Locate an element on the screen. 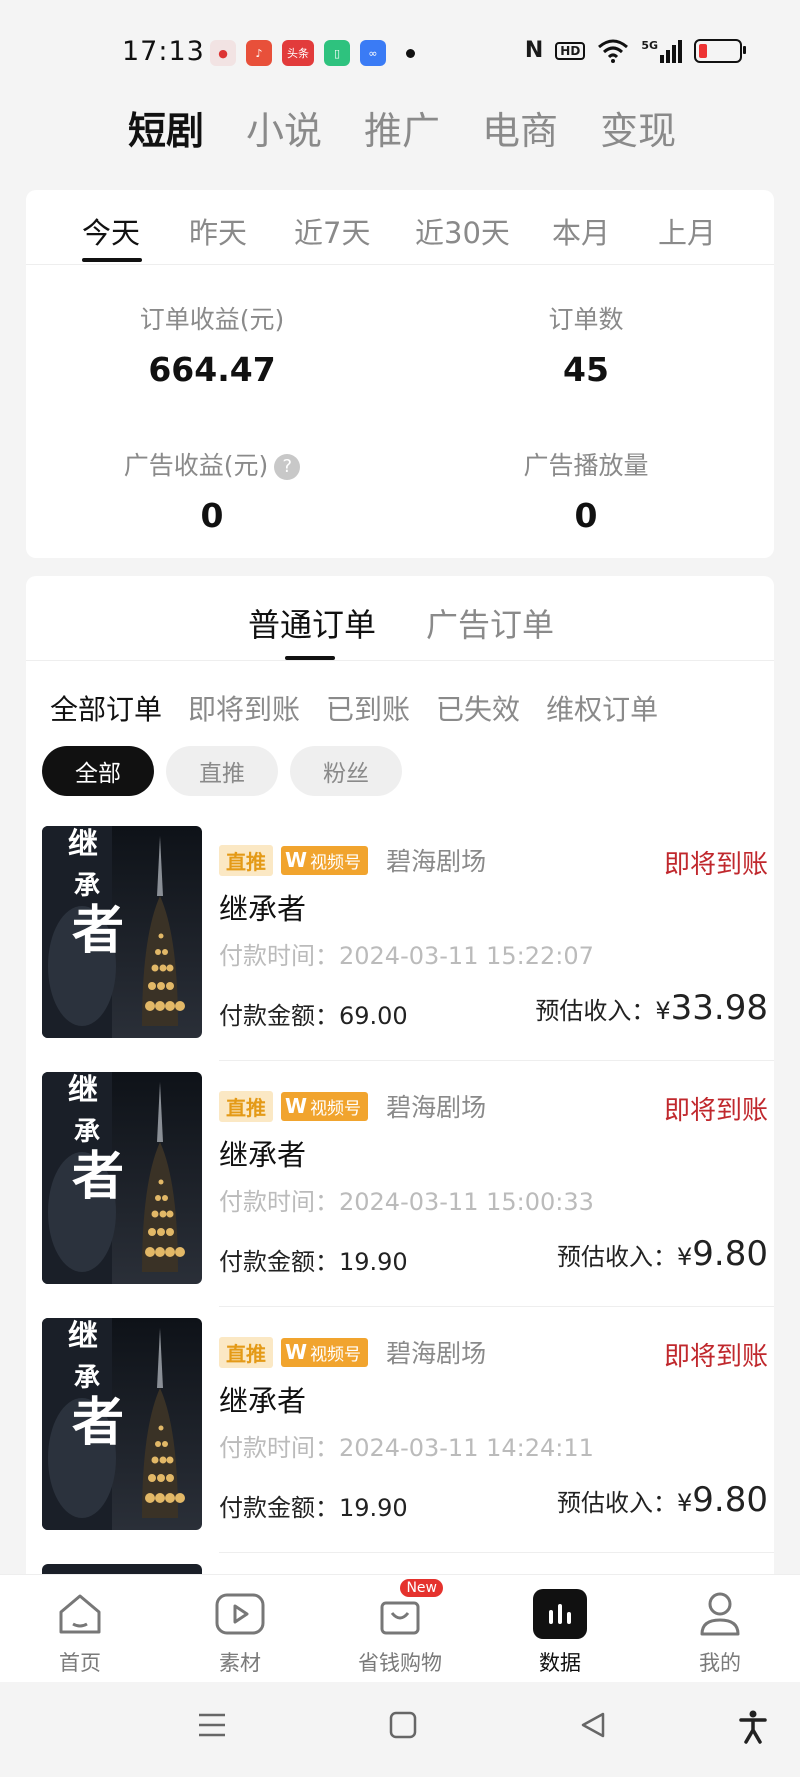 This screenshot has width=800, height=1777. order-item-partial is located at coordinates (122, 1569).